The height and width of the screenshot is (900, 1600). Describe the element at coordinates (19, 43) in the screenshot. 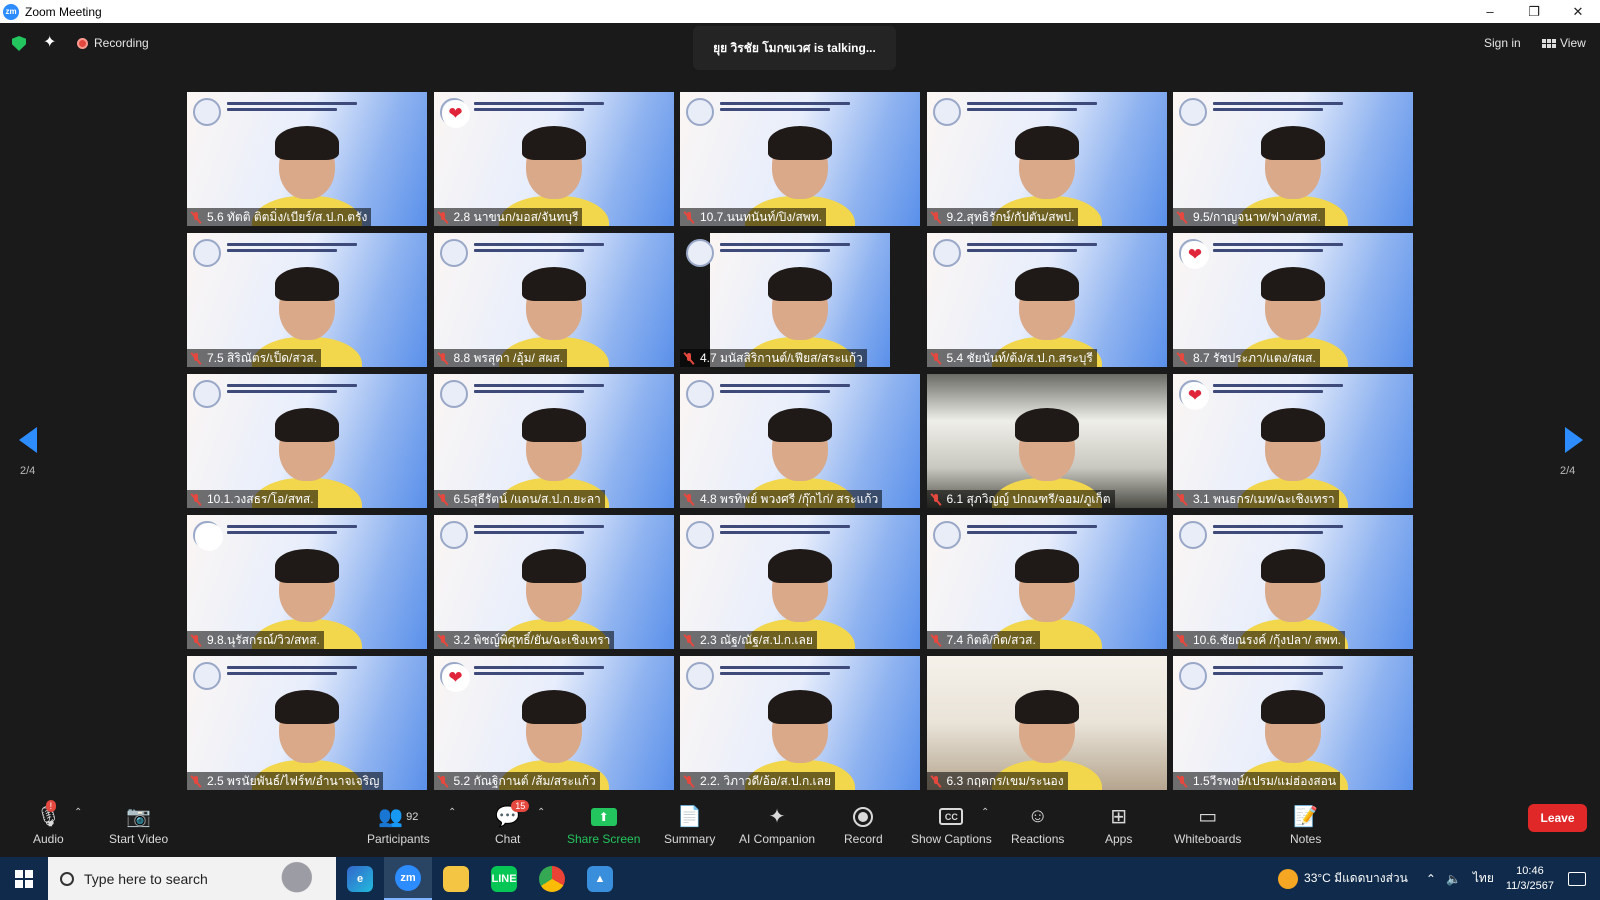

I see `security-shield-icon` at that location.